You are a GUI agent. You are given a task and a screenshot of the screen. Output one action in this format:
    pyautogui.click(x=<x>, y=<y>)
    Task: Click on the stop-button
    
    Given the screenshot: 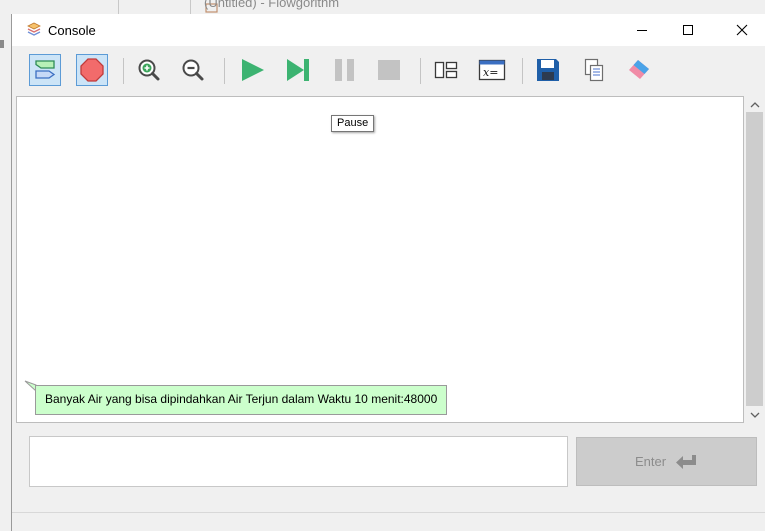 What is the action you would take?
    pyautogui.click(x=389, y=70)
    